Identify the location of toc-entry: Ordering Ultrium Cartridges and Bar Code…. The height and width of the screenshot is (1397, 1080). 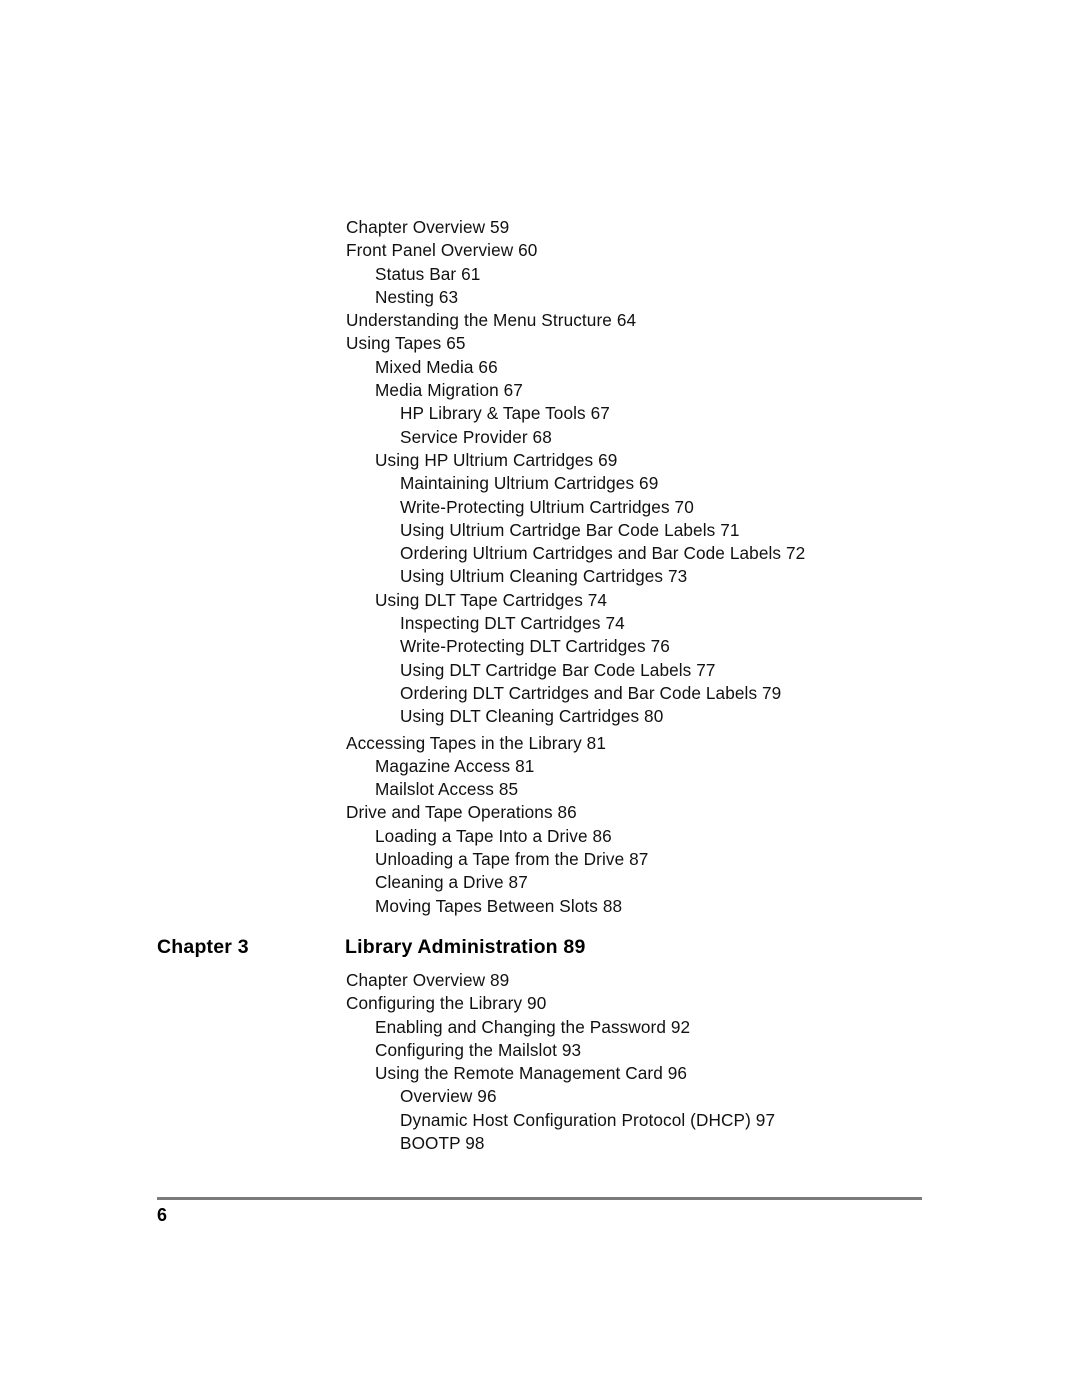
(540, 553).